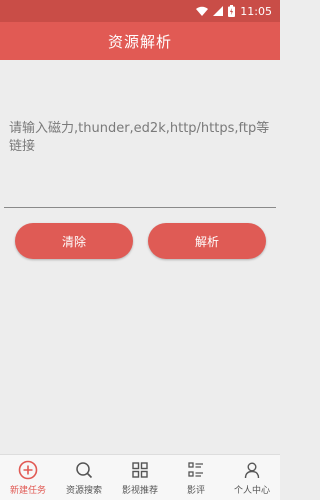  I want to click on list-icon, so click(196, 470).